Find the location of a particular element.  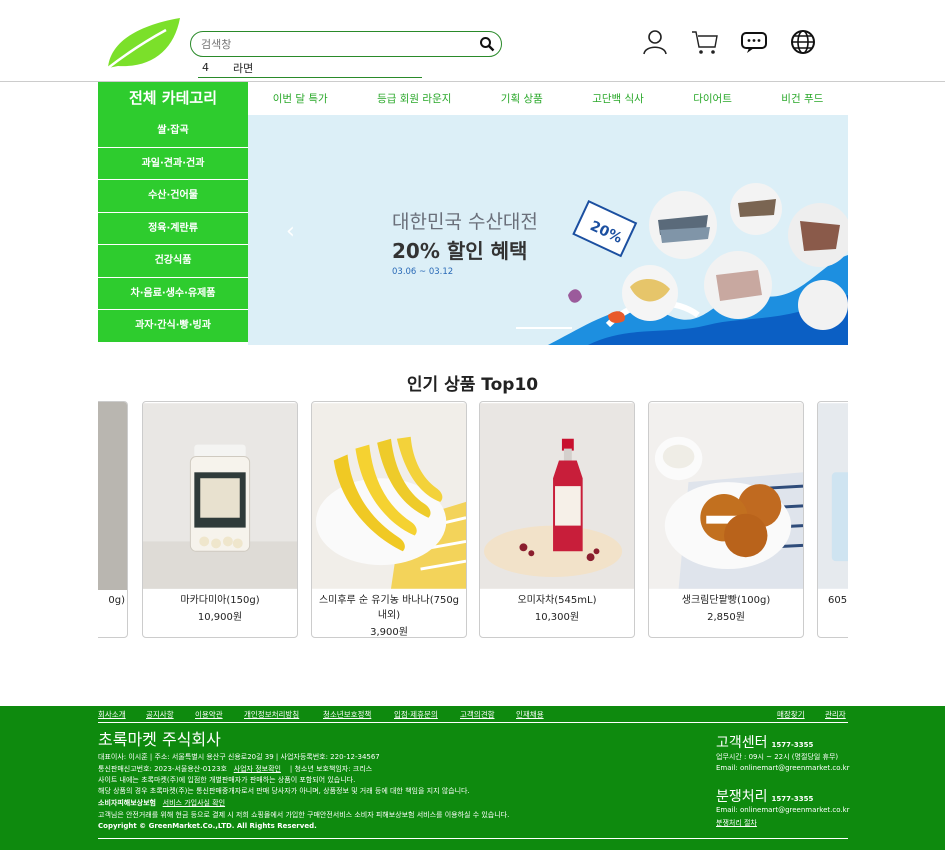

footer-company-name: 초록마켓 주식회사 is located at coordinates (159, 739).